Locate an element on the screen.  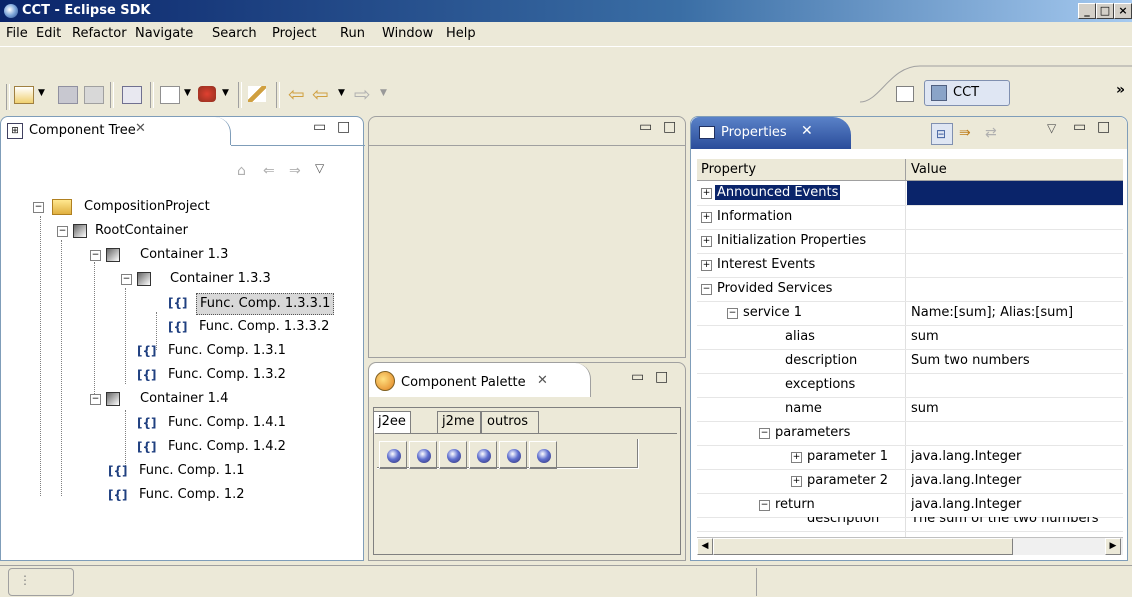
tab-component-palette: Component Palette ✕ is located at coordinates (480, 380).